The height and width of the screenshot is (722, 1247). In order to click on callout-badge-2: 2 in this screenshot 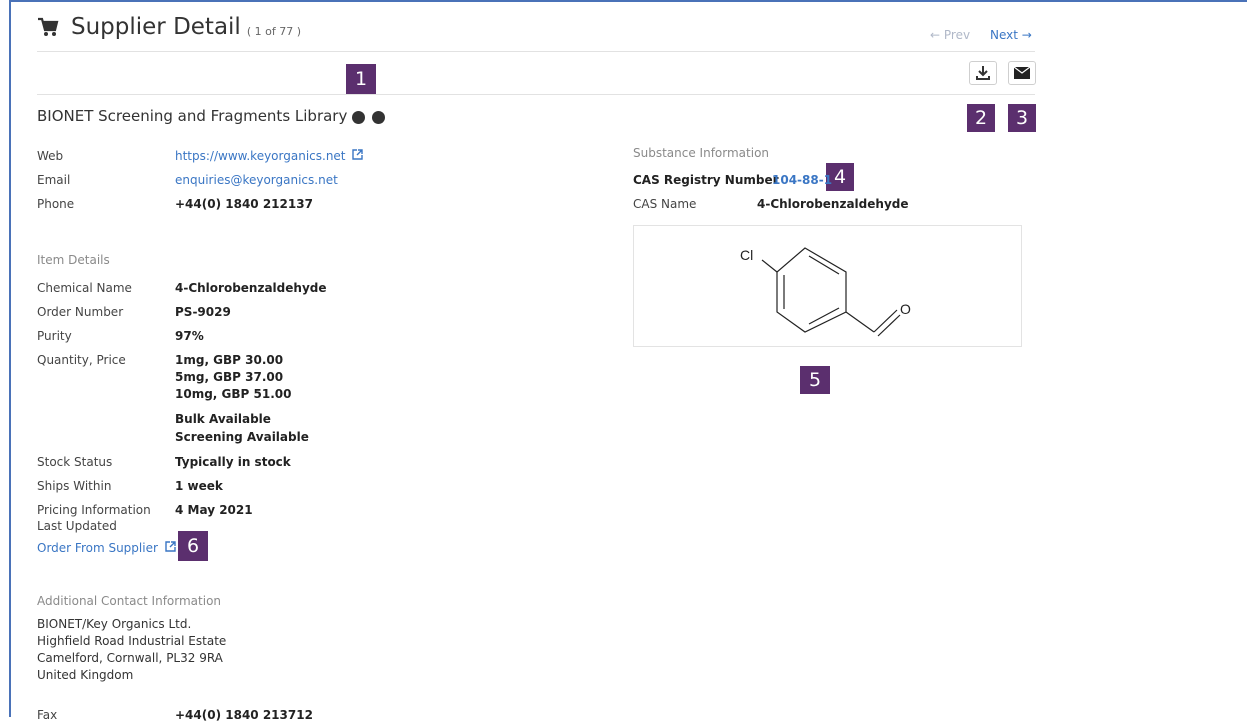, I will do `click(981, 118)`.